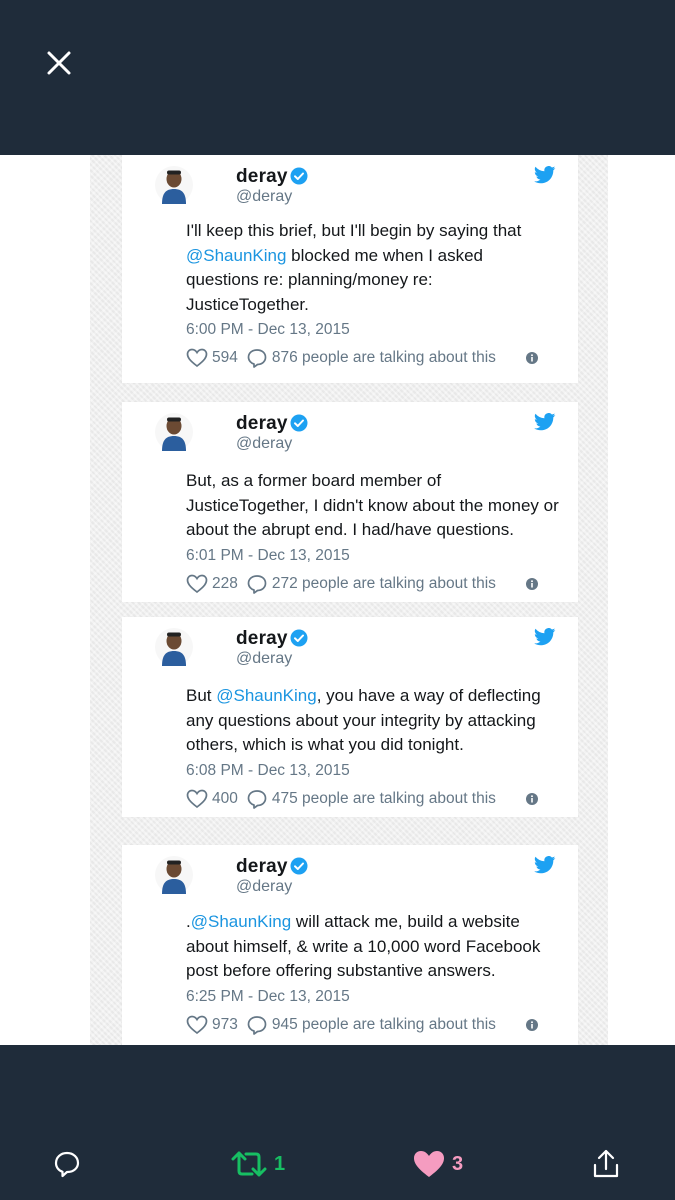  I want to click on tweet-actions: 228 272 people are talking about this, so click(341, 584).